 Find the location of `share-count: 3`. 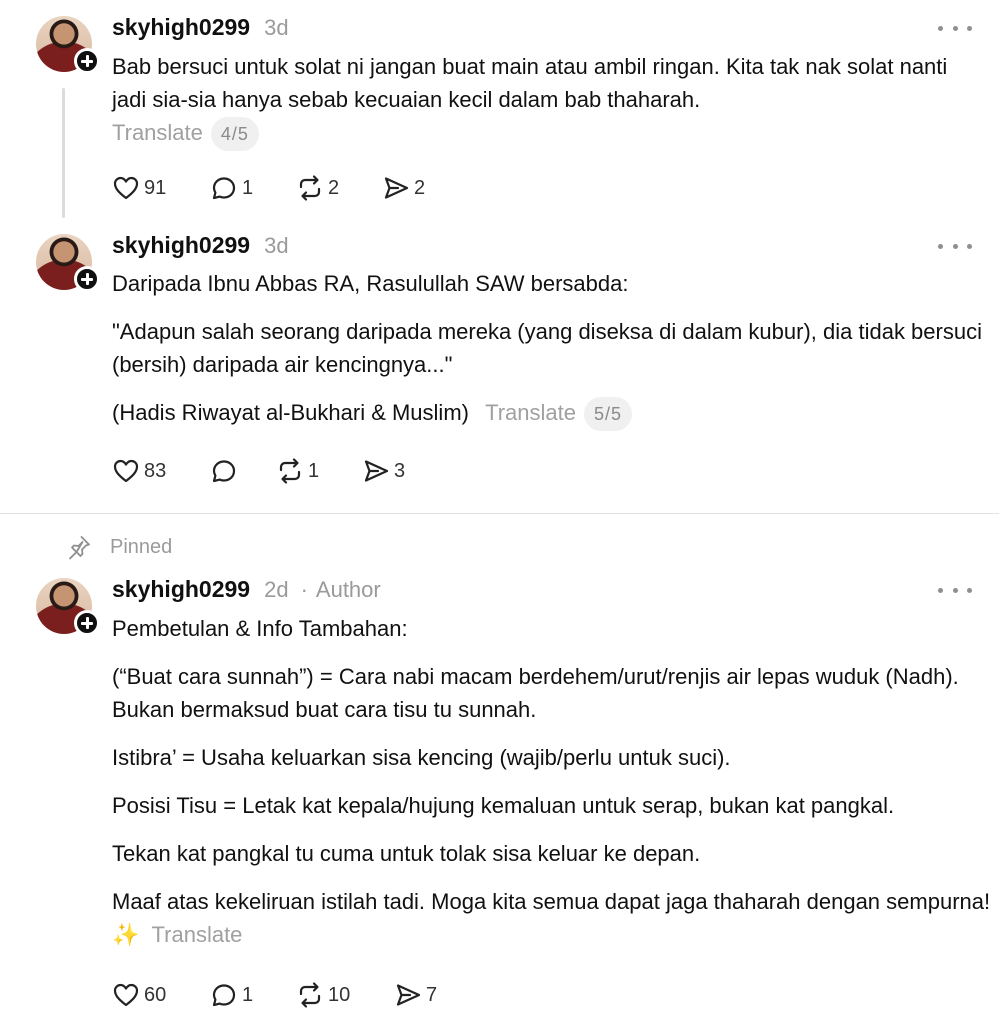

share-count: 3 is located at coordinates (400, 470).